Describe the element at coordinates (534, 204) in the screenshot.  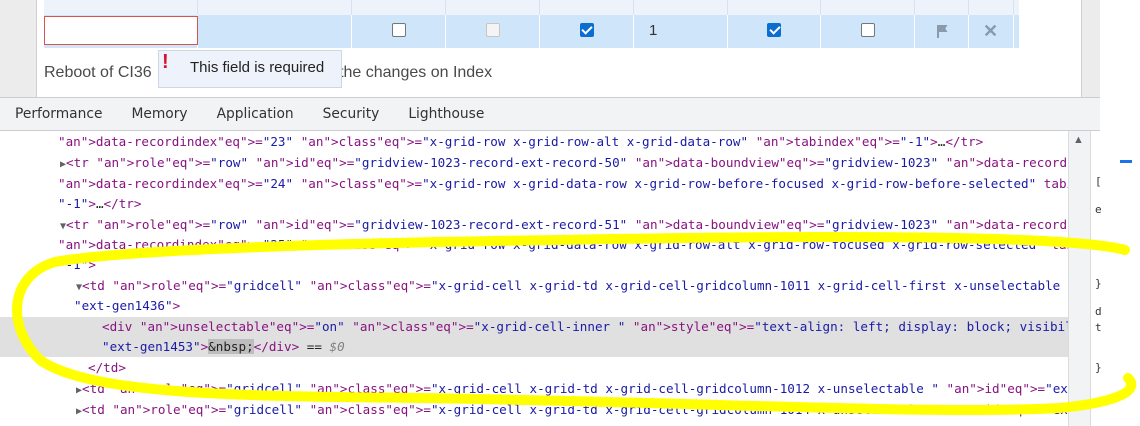
I see `dom-line: "-1">…</tr>` at that location.